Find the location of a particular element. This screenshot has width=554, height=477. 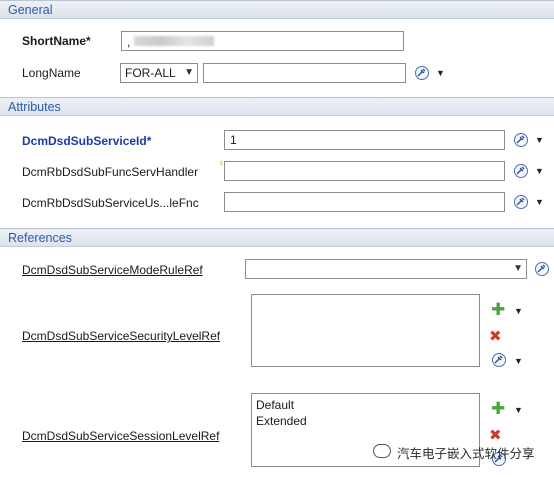

shortname-input: , is located at coordinates (262, 41).